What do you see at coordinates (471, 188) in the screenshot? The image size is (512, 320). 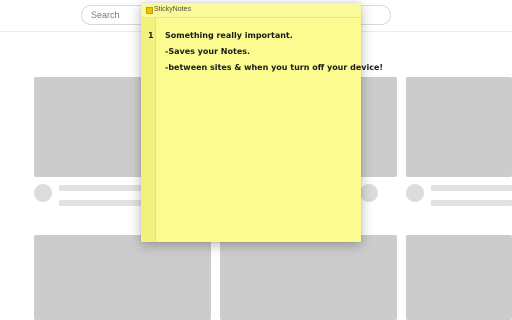 I see `card-title-placeholder` at bounding box center [471, 188].